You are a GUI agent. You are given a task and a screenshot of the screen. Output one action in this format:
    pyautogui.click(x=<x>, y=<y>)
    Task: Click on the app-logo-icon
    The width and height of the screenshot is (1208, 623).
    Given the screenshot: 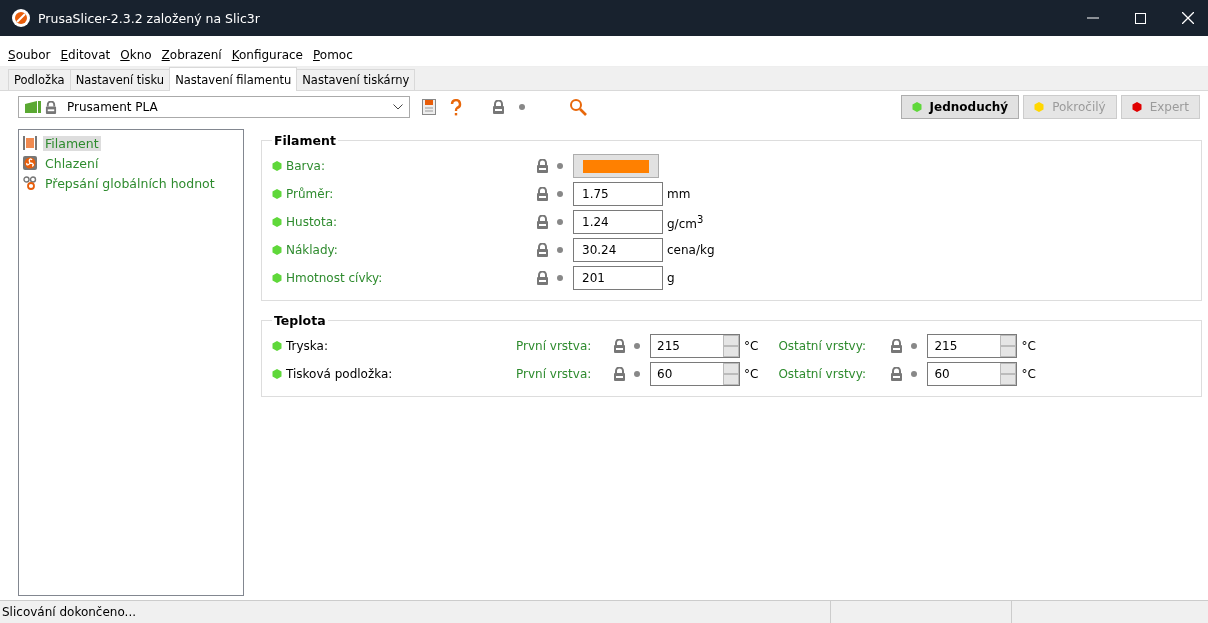 What is the action you would take?
    pyautogui.click(x=21, y=18)
    